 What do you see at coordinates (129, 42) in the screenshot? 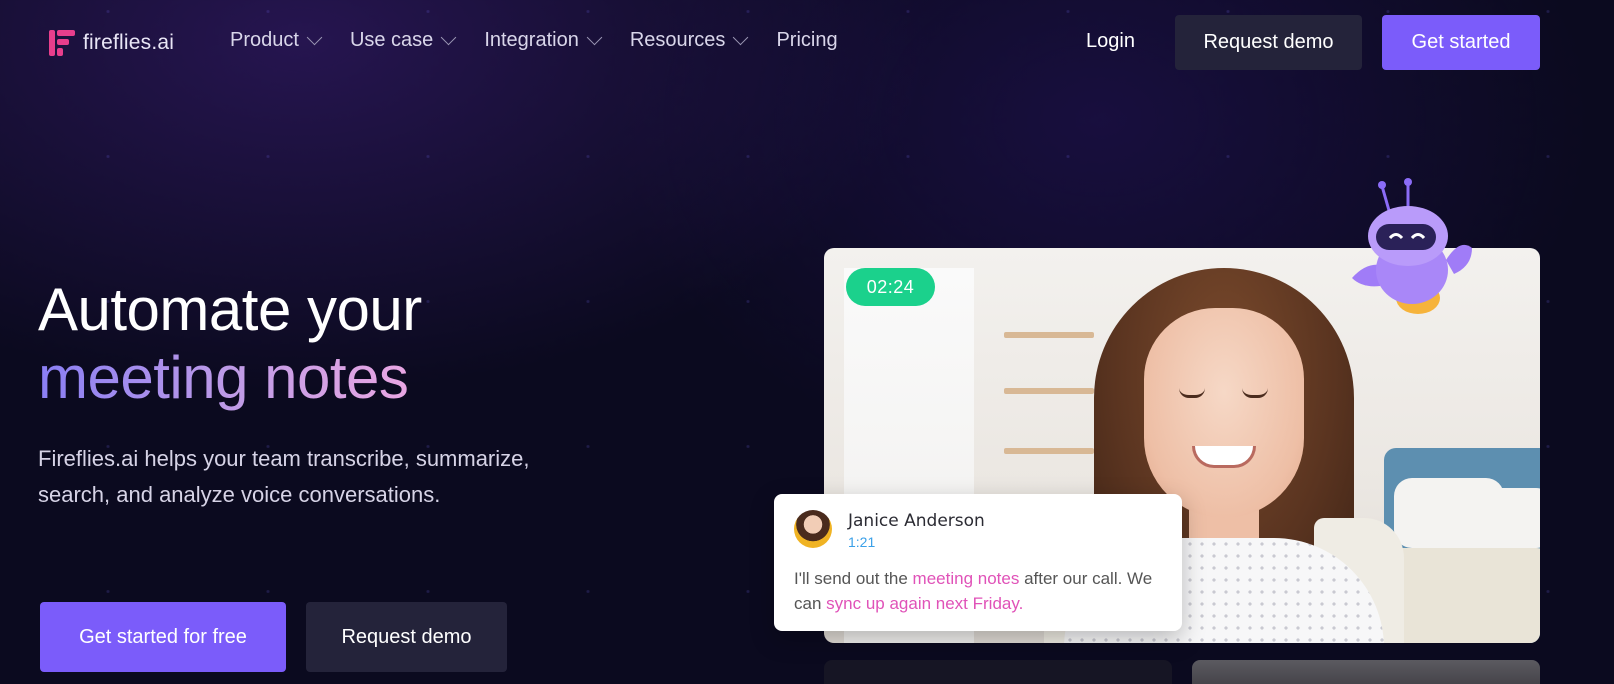
I see `logo-text: fireflies.ai` at bounding box center [129, 42].